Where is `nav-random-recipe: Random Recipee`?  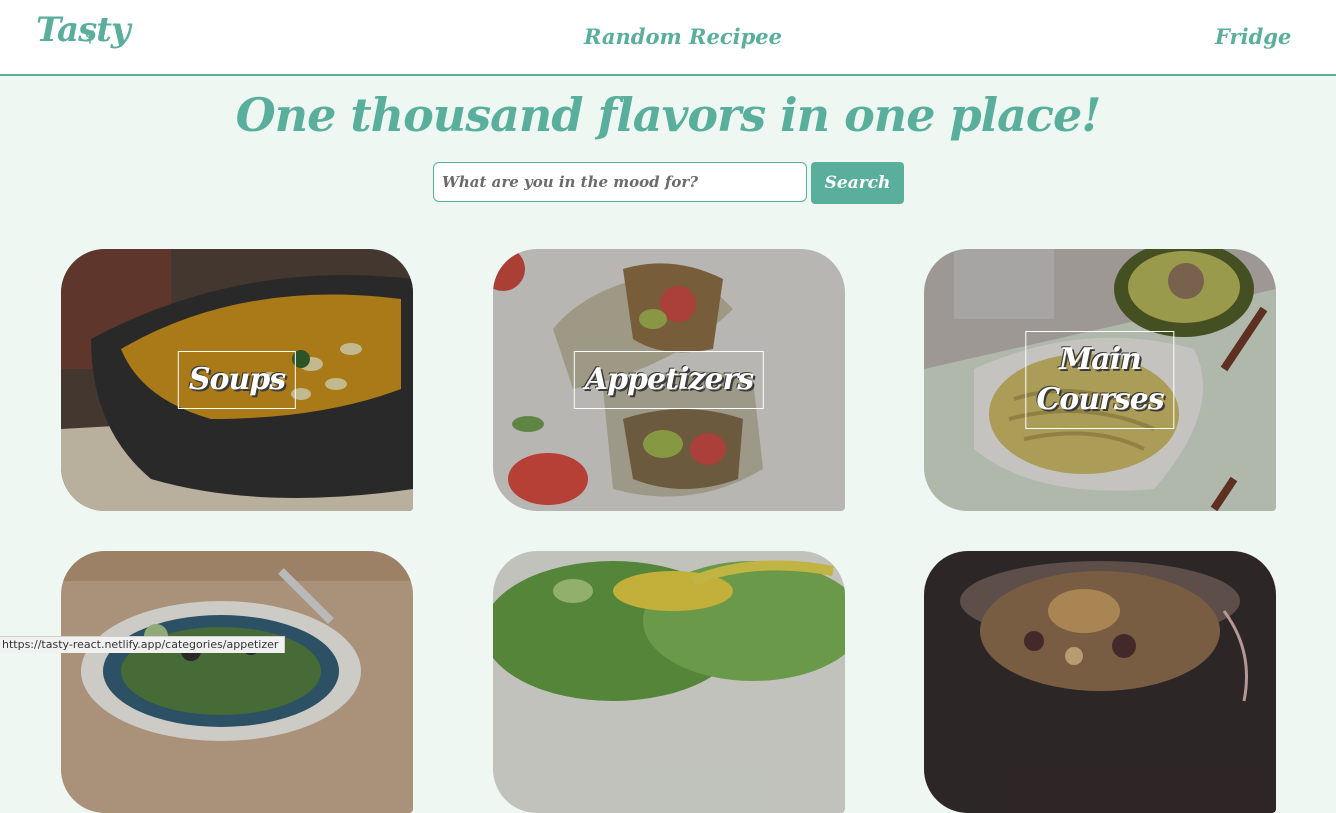 nav-random-recipe: Random Recipee is located at coordinates (683, 36).